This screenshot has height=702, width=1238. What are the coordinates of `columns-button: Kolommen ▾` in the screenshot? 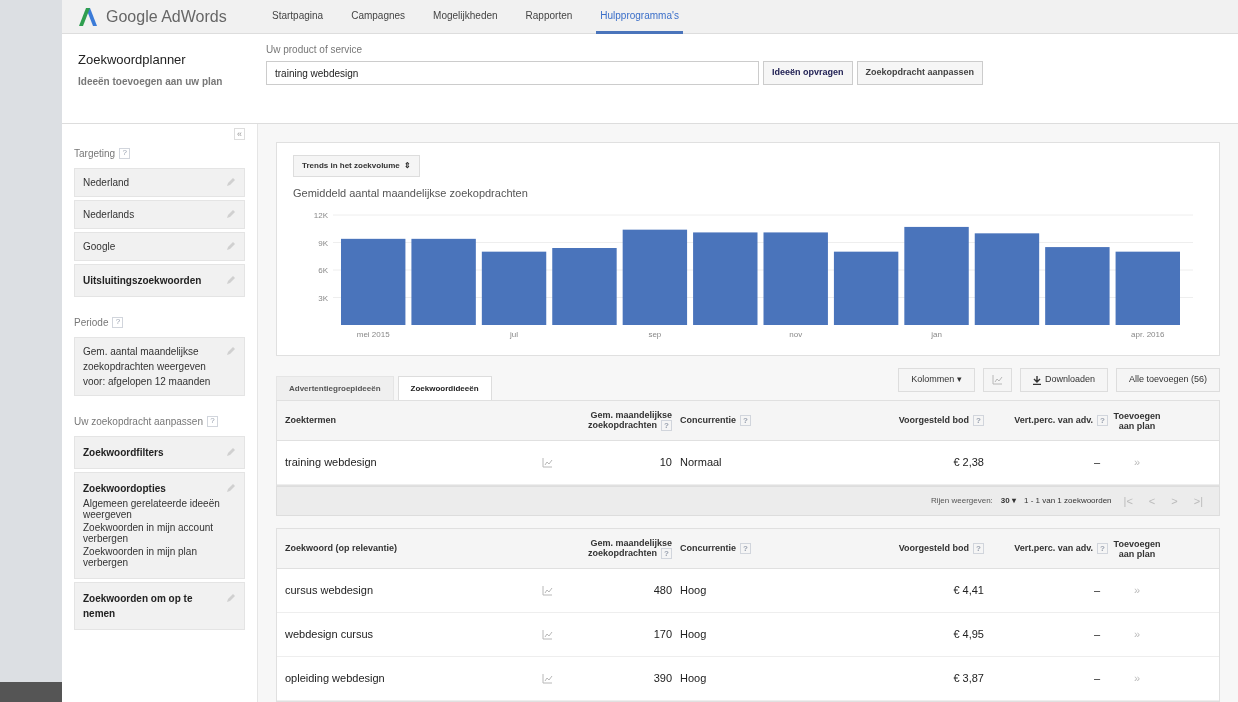 It's located at (936, 380).